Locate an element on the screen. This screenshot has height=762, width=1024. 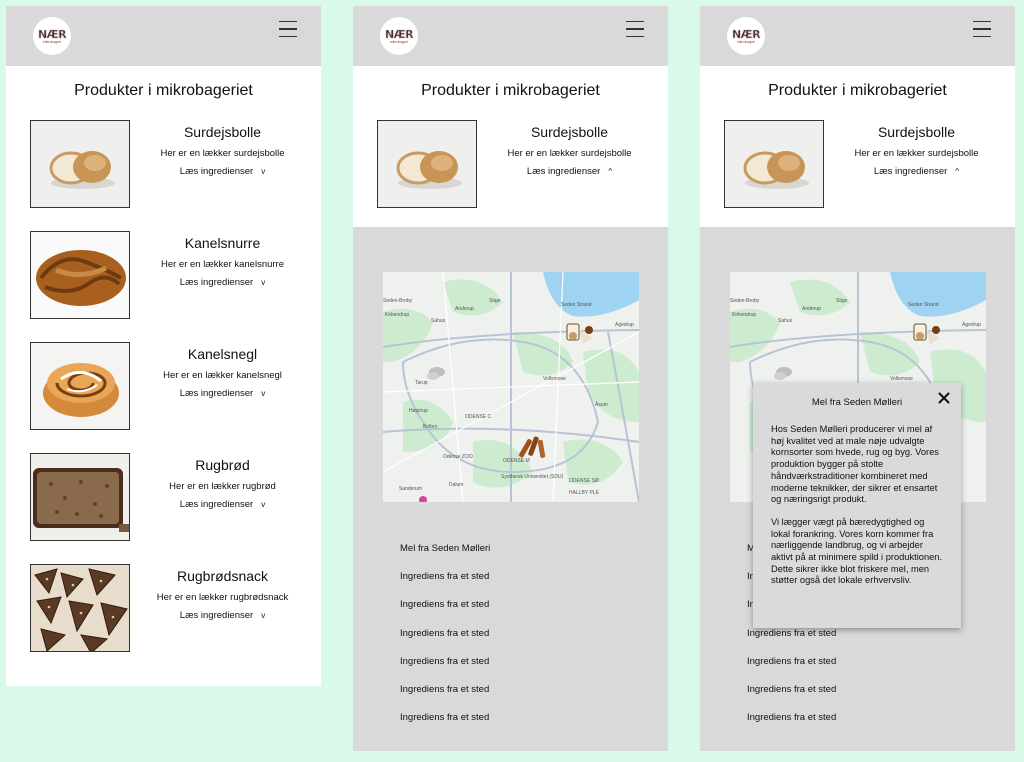
map-label: ODENSE SØ is located at coordinates (584, 481).